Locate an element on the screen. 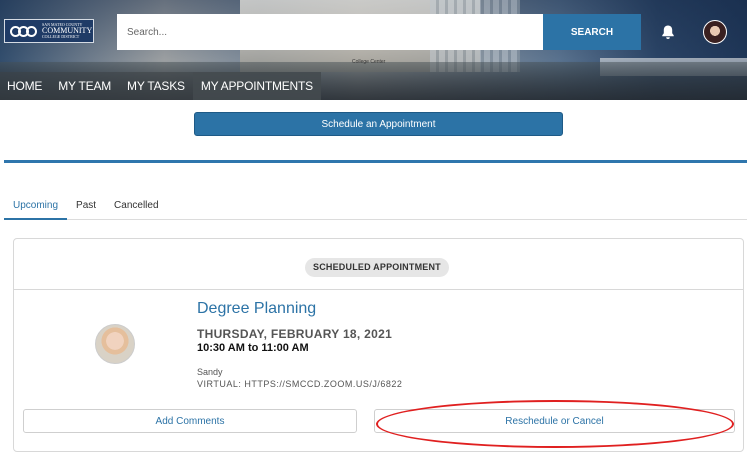 The image size is (747, 460). banner-sign-text: College Center is located at coordinates (369, 62).